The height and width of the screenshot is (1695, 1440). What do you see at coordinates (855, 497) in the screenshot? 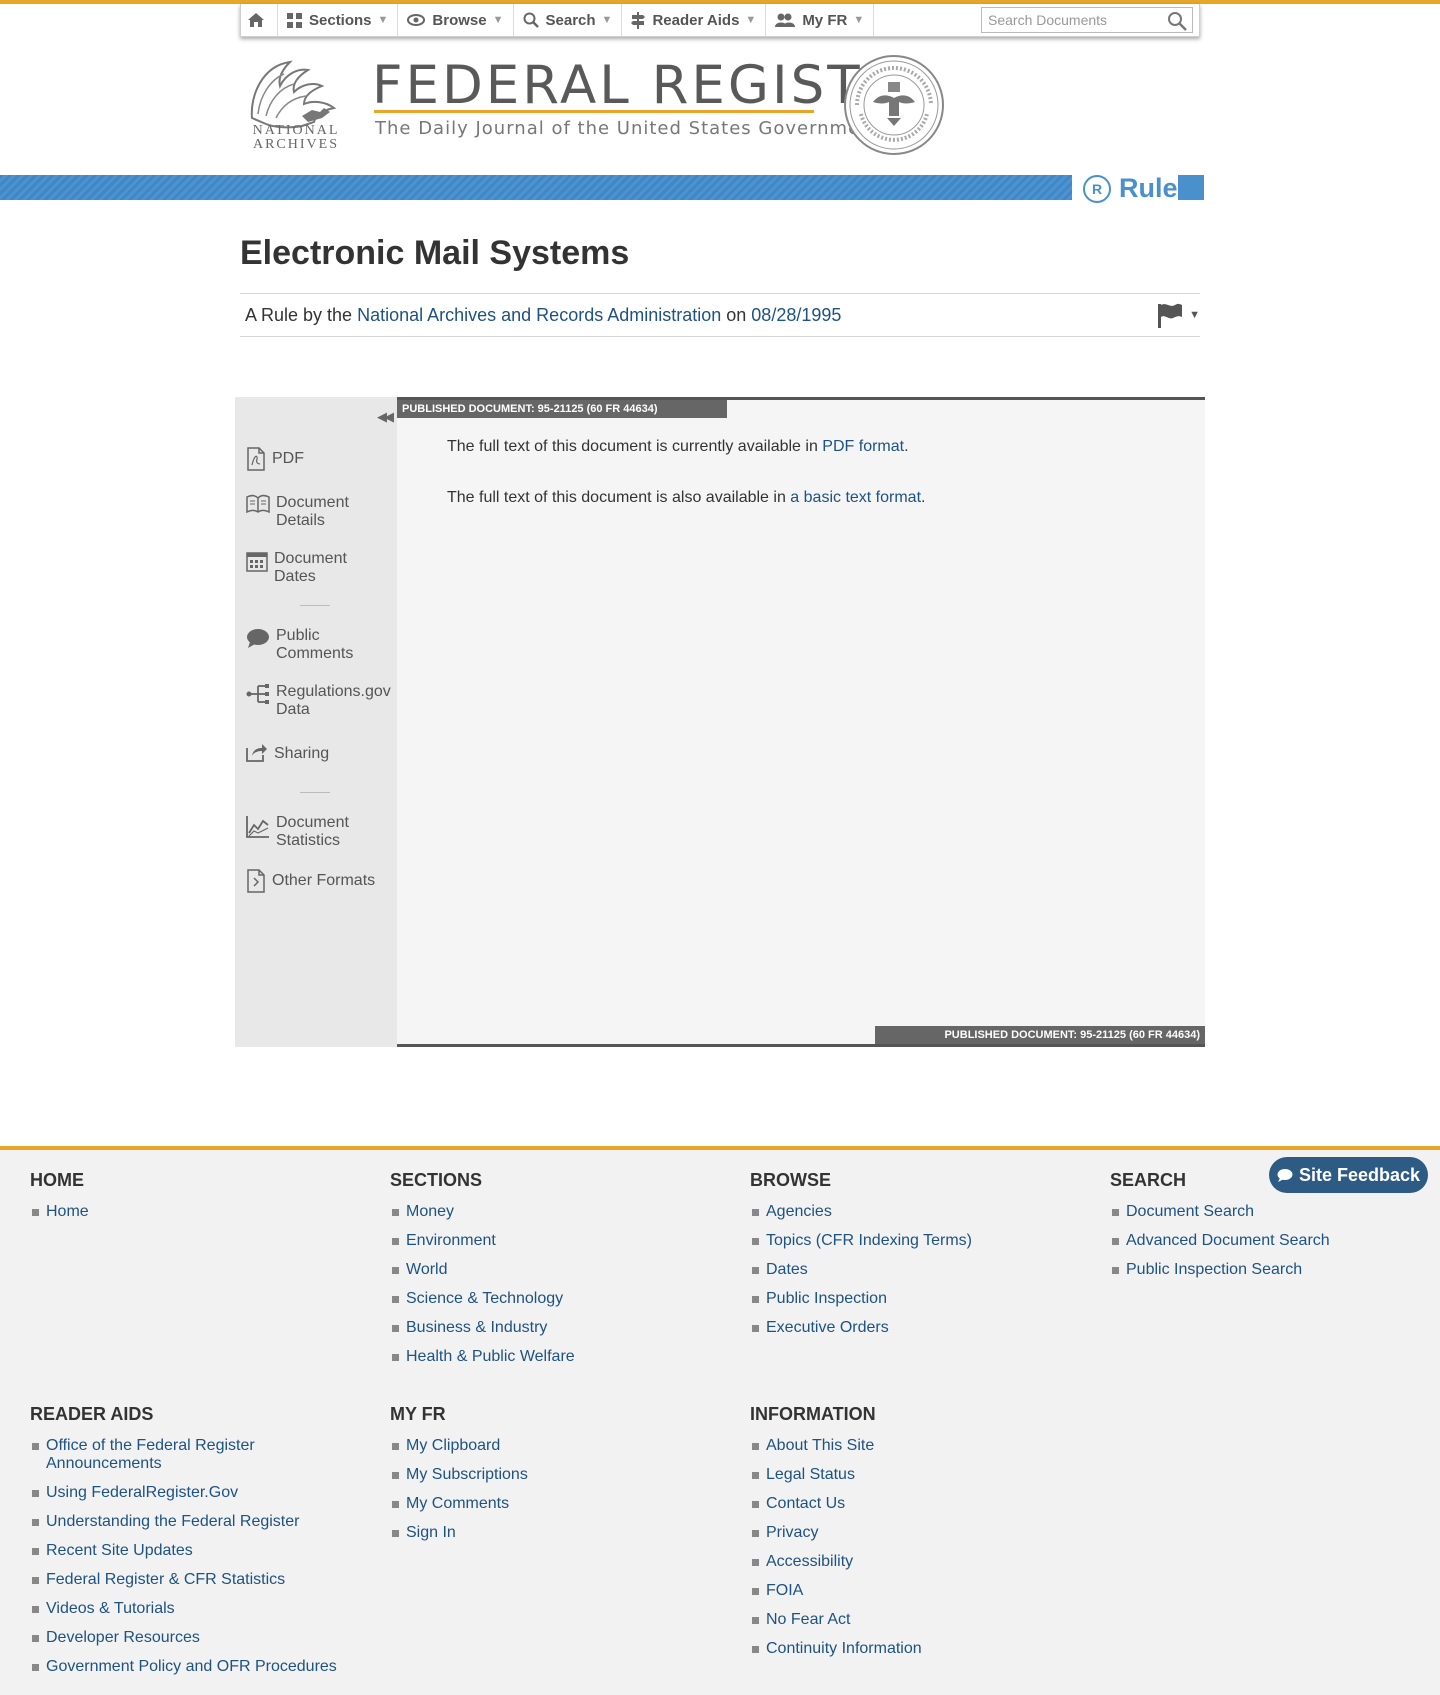
I see `basic-text-format-link: a basic text format` at bounding box center [855, 497].